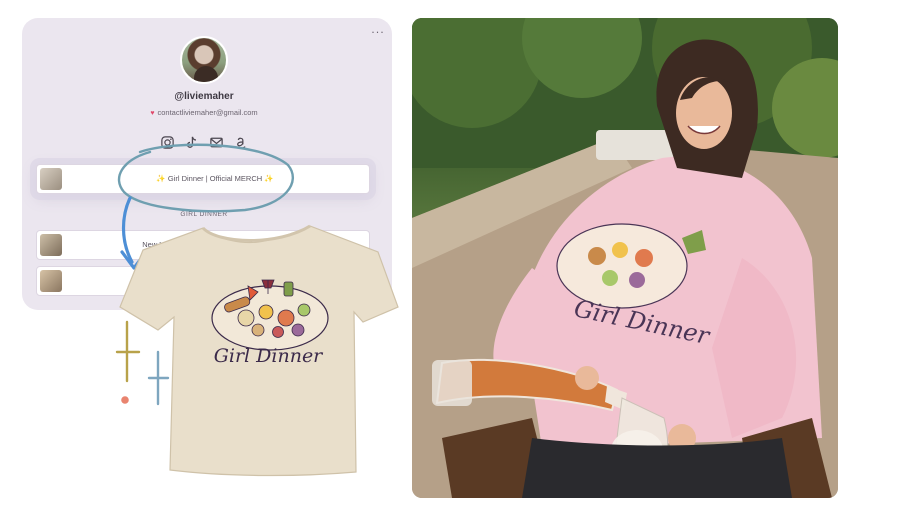 The width and height of the screenshot is (900, 517). I want to click on nyt-thumbnail, so click(51, 245).